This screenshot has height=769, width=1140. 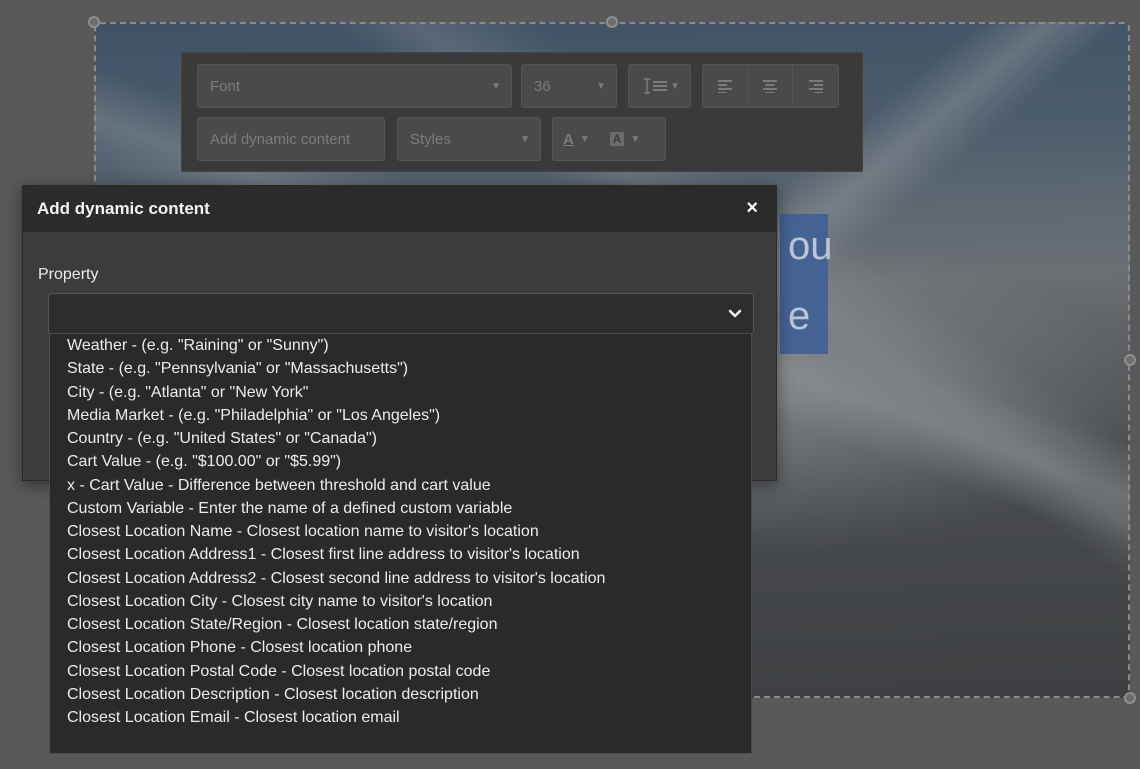 I want to click on hero-text-line-1: ou, so click(x=810, y=246).